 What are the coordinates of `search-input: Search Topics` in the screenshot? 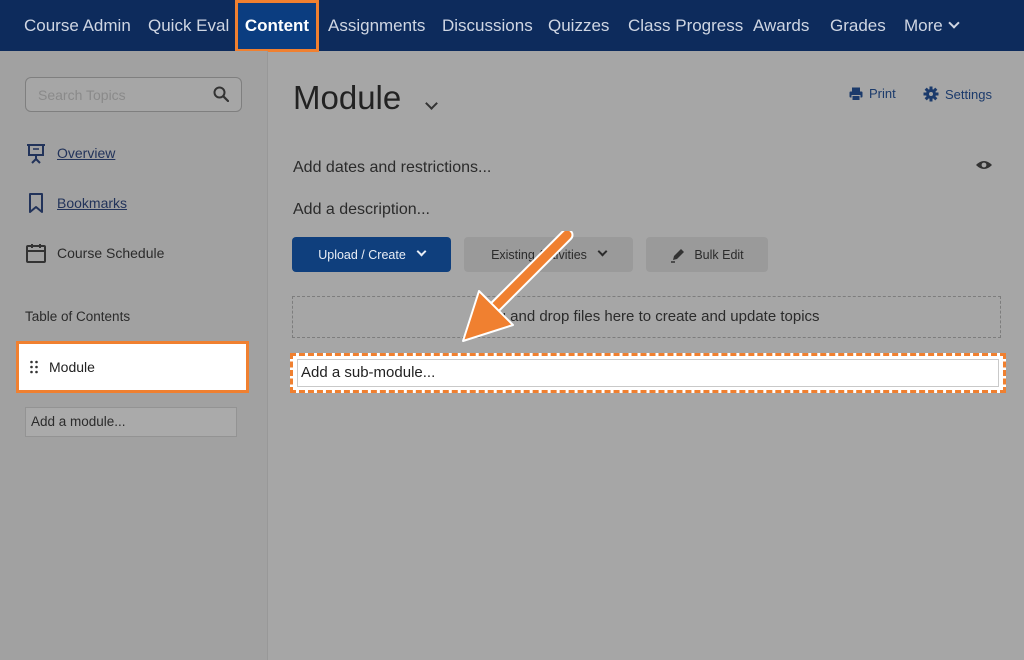 It's located at (133, 94).